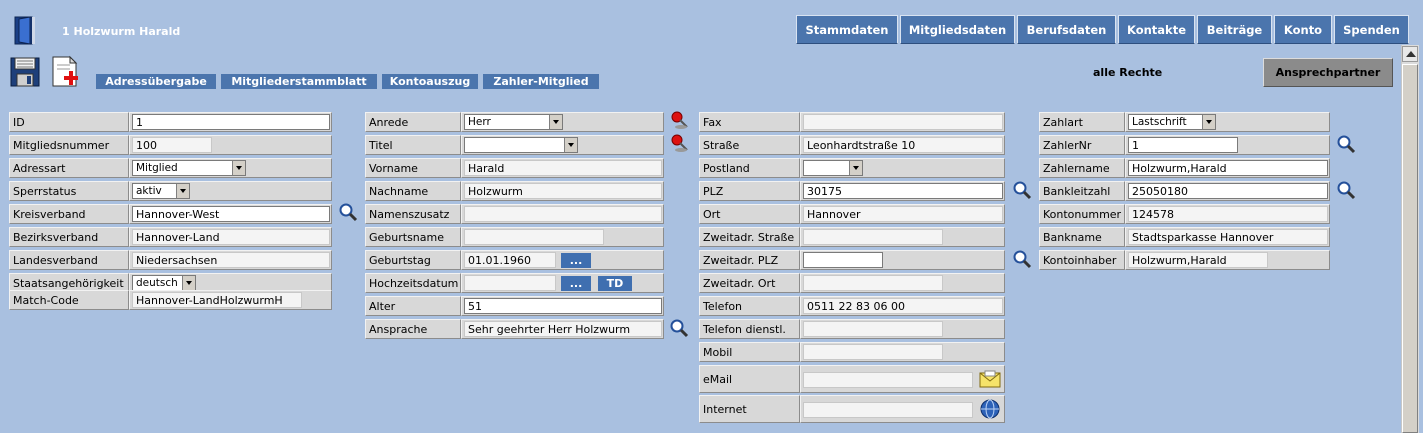  What do you see at coordinates (161, 191) in the screenshot?
I see `sperrstatus-select: aktiv` at bounding box center [161, 191].